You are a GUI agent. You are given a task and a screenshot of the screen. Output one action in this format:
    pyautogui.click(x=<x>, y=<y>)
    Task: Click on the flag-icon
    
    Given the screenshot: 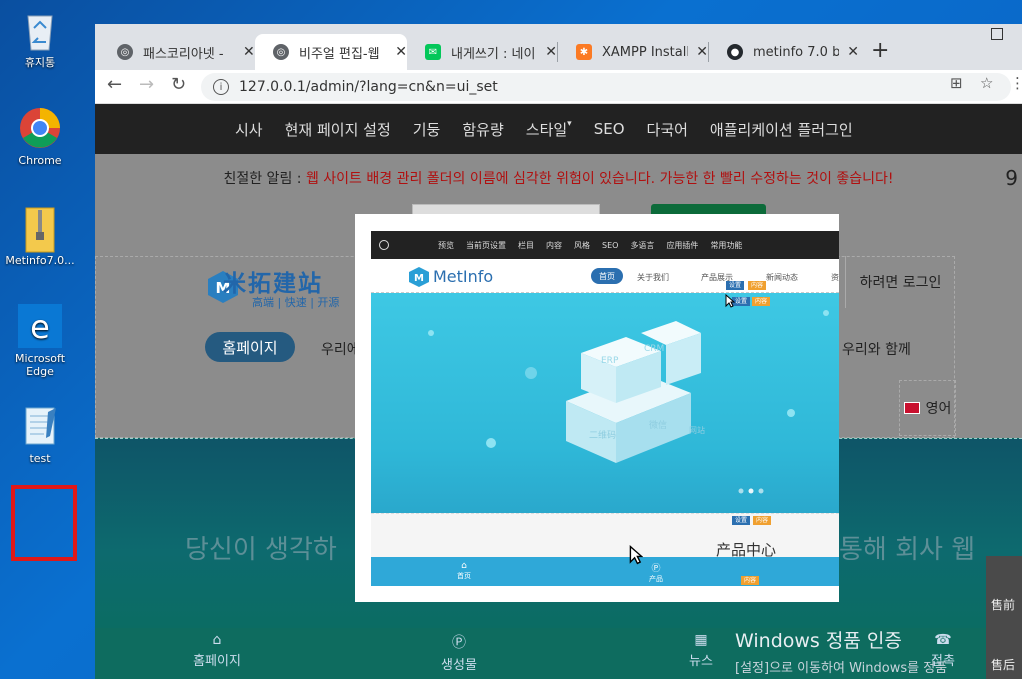 What is the action you would take?
    pyautogui.click(x=911, y=408)
    